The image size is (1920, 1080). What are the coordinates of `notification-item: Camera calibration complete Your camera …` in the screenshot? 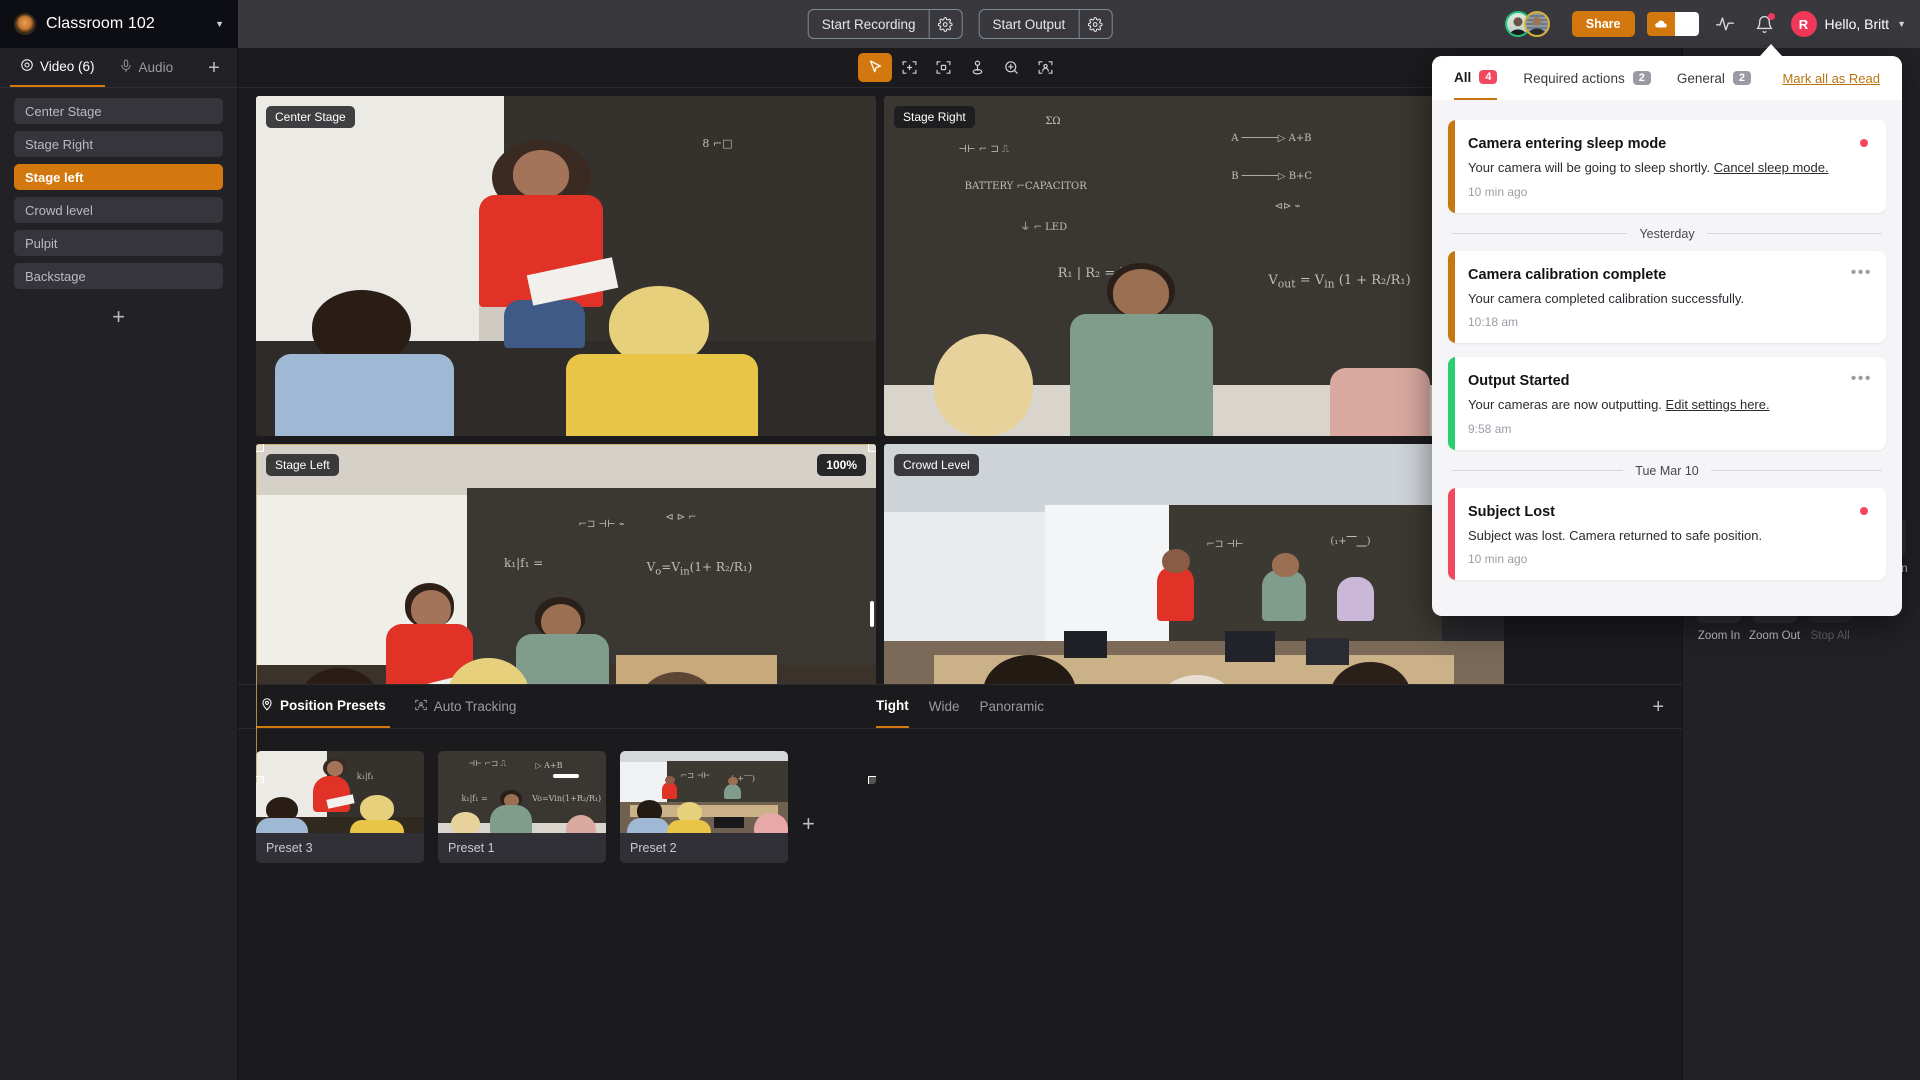 It's located at (1667, 297).